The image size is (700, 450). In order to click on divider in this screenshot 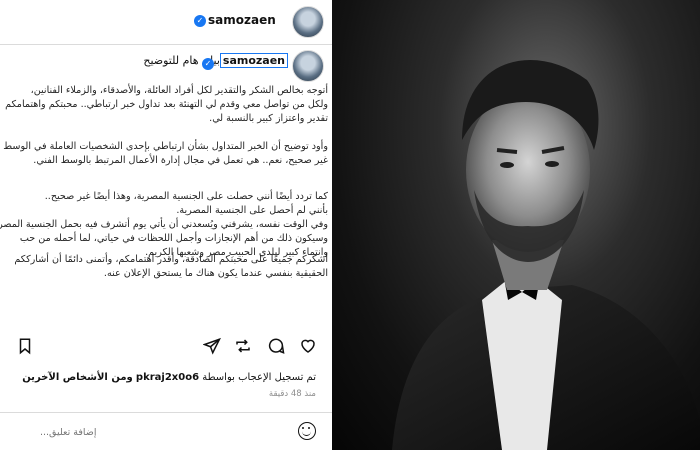, I will do `click(166, 412)`.